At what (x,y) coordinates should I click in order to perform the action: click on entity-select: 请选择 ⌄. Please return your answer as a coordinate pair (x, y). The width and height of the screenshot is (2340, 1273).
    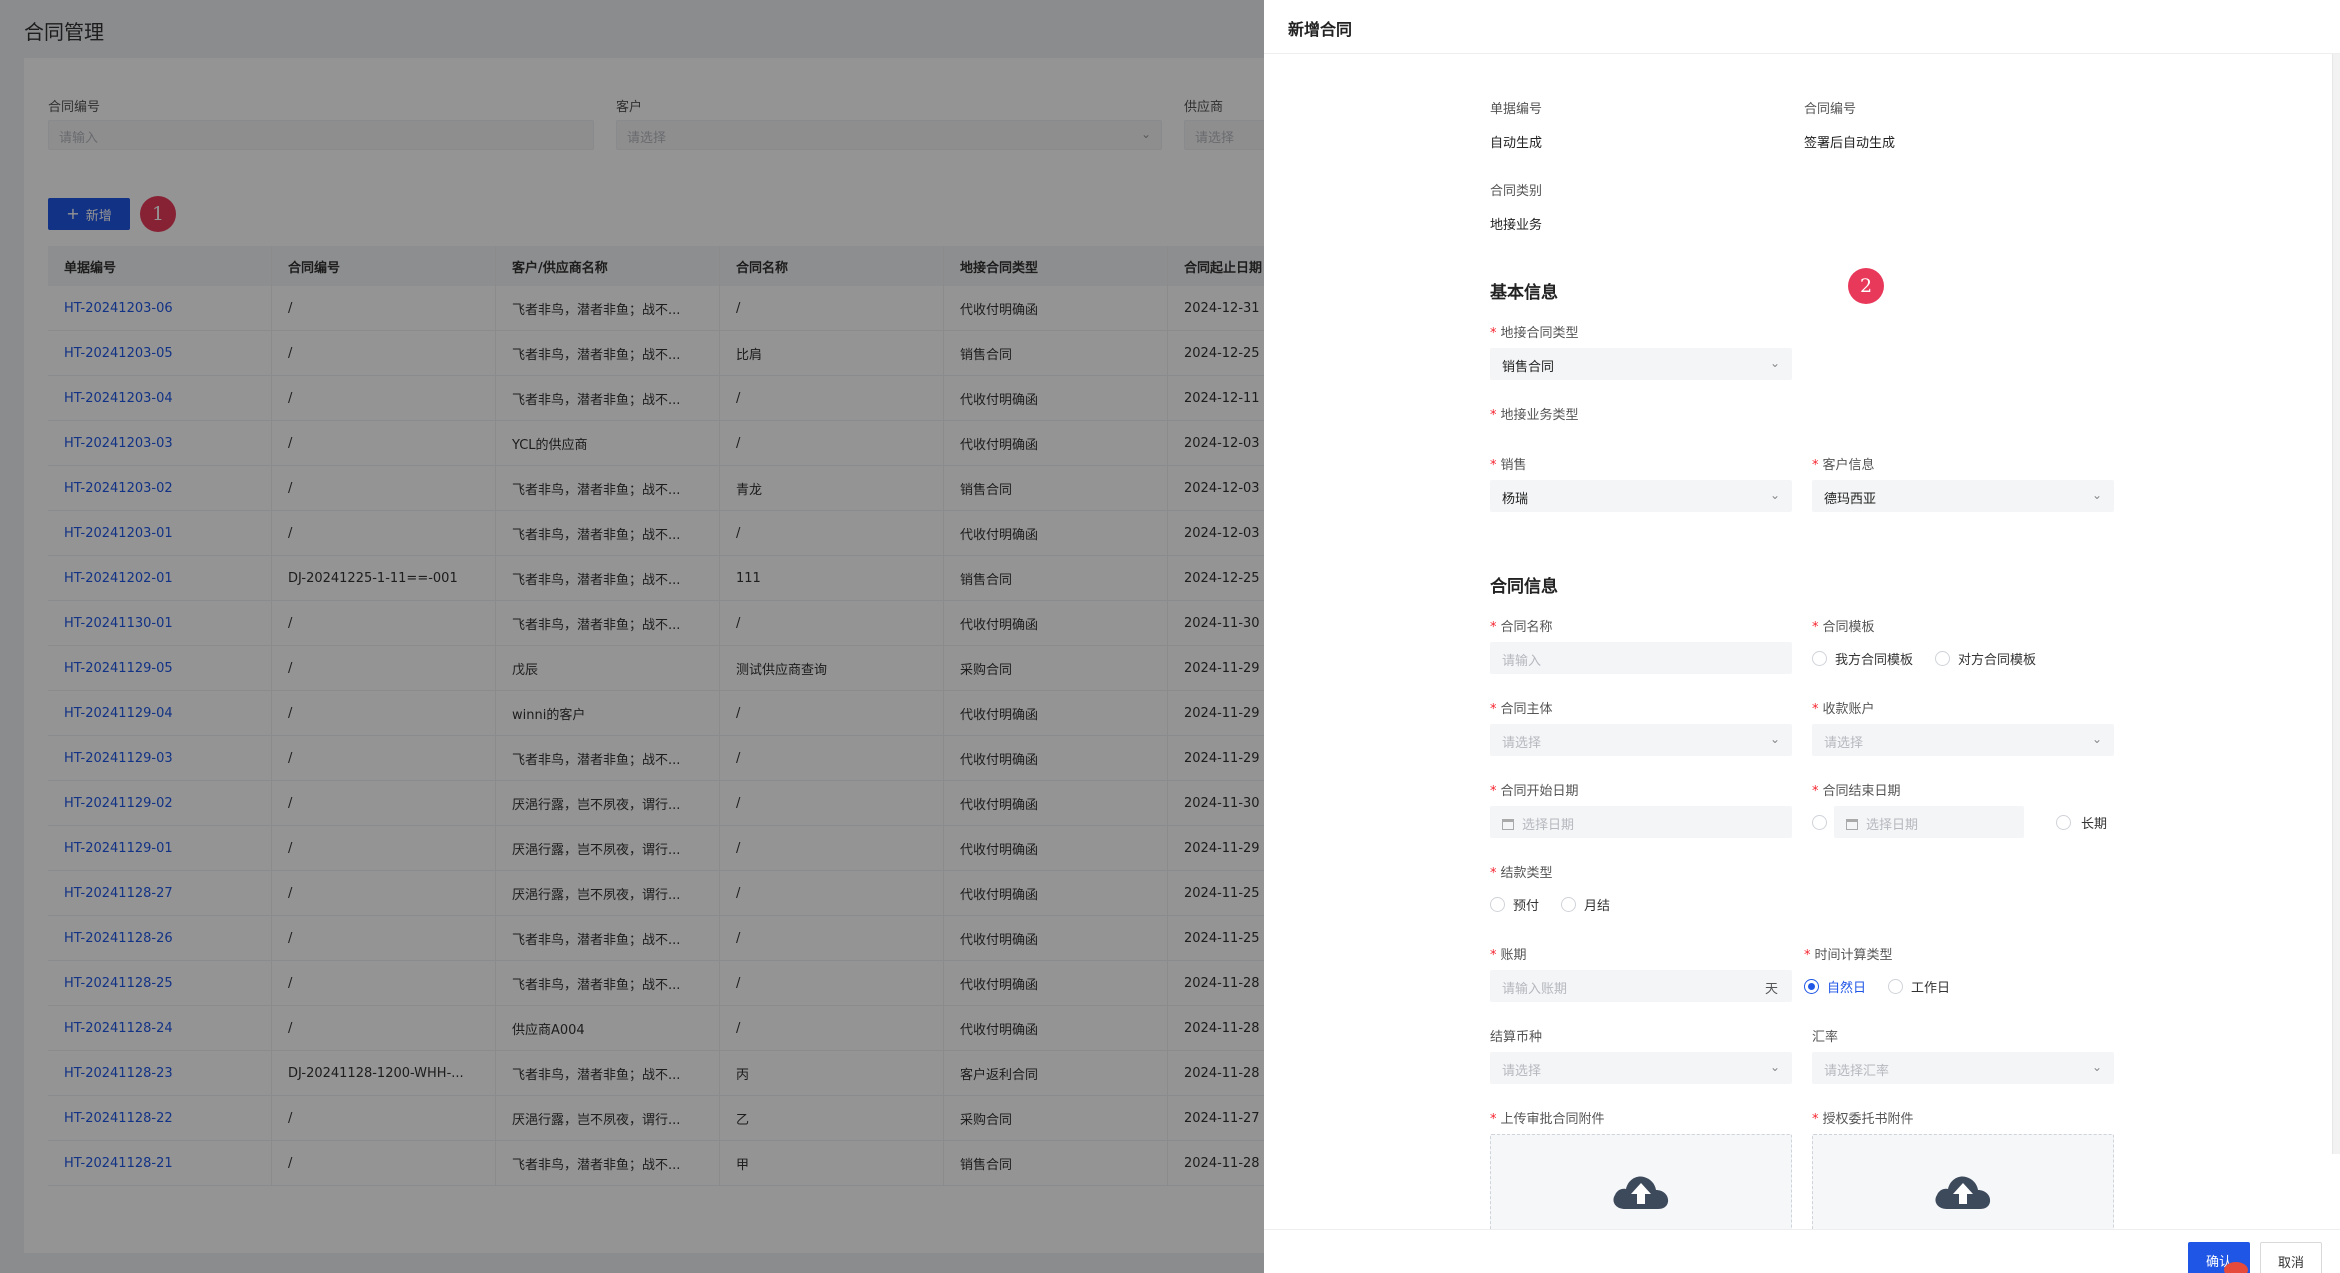
    Looking at the image, I should click on (1641, 740).